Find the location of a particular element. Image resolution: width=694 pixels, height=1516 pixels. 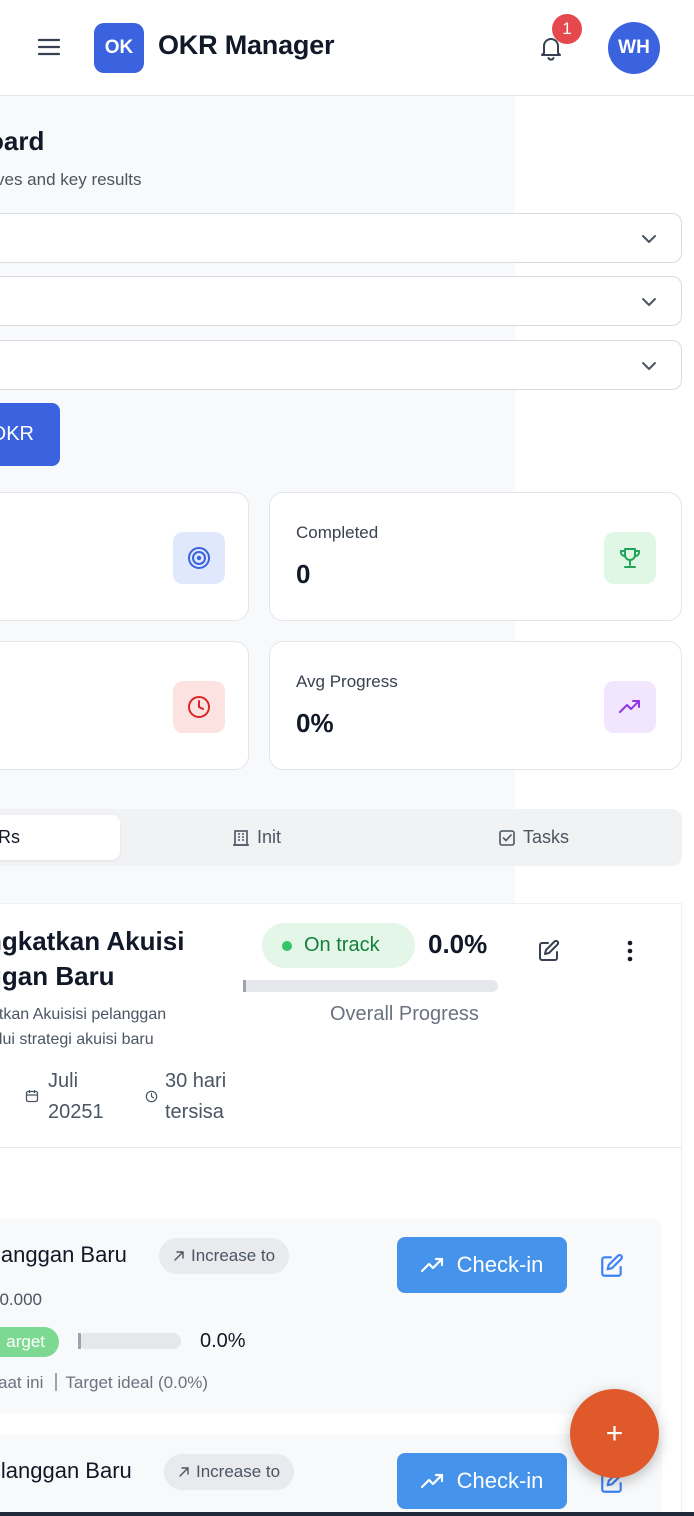

legend-current: aat ini is located at coordinates (22, 1382).